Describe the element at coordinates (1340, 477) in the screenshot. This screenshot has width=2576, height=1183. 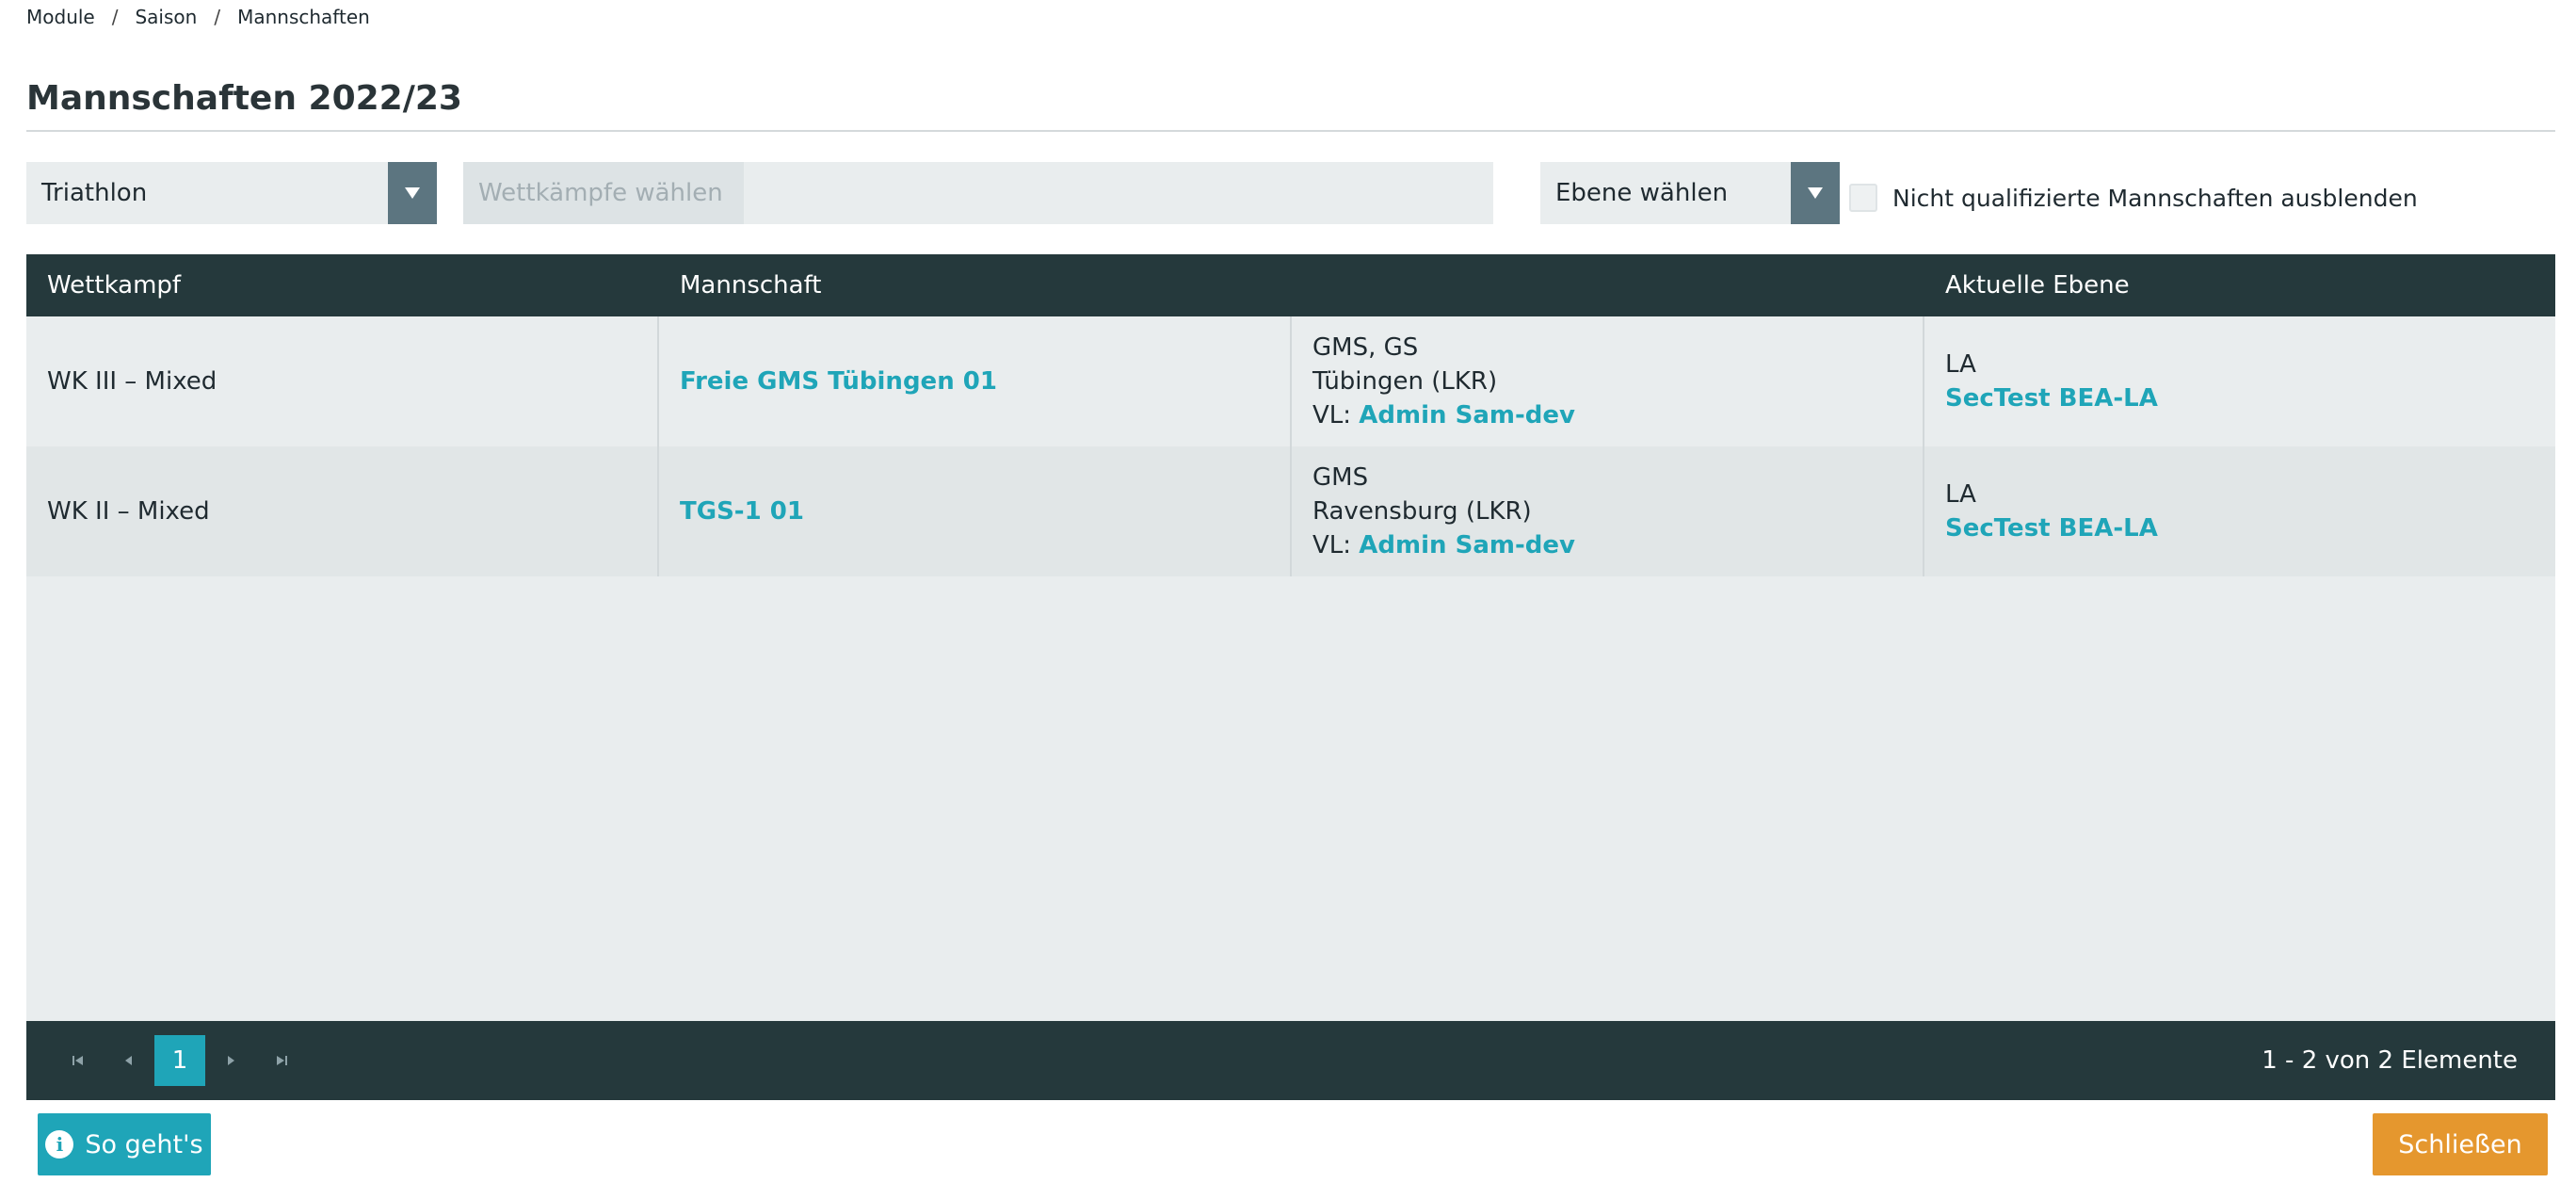
I see `school-type: GMS` at that location.